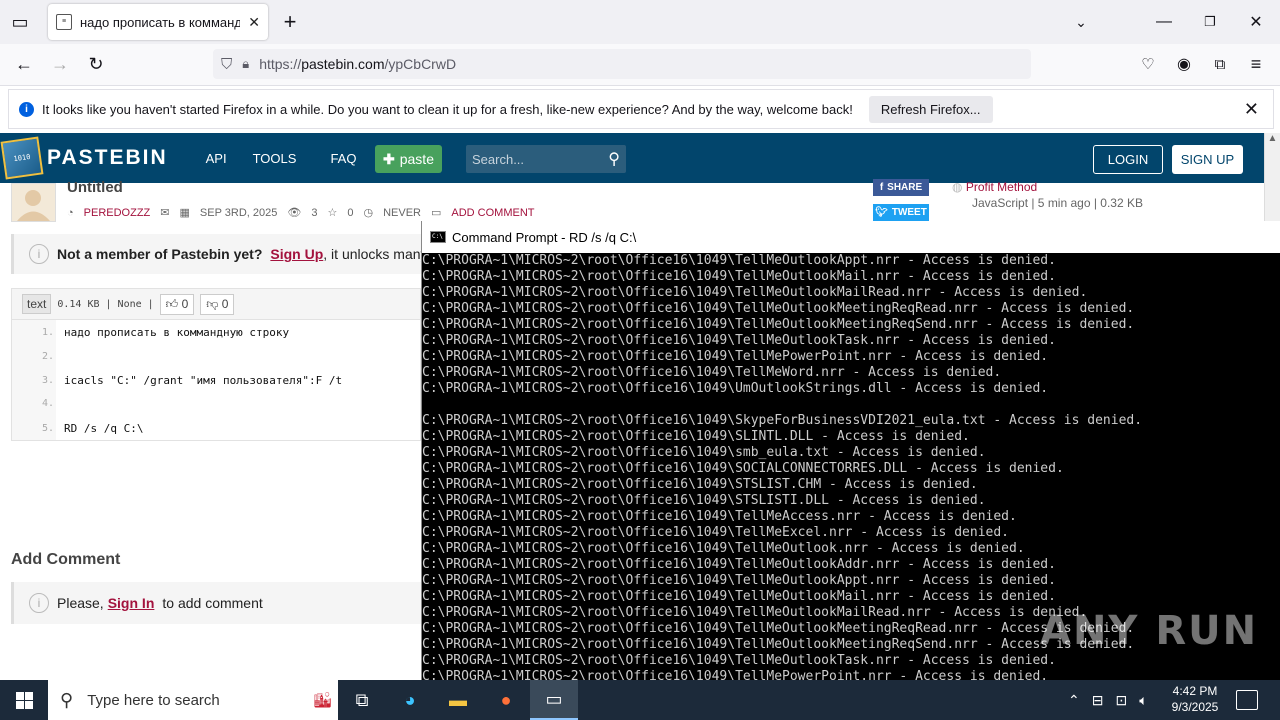 The width and height of the screenshot is (1280, 720). I want to click on taskbar-search-input: ⚲ Type here to search 🏙︎, so click(193, 700).